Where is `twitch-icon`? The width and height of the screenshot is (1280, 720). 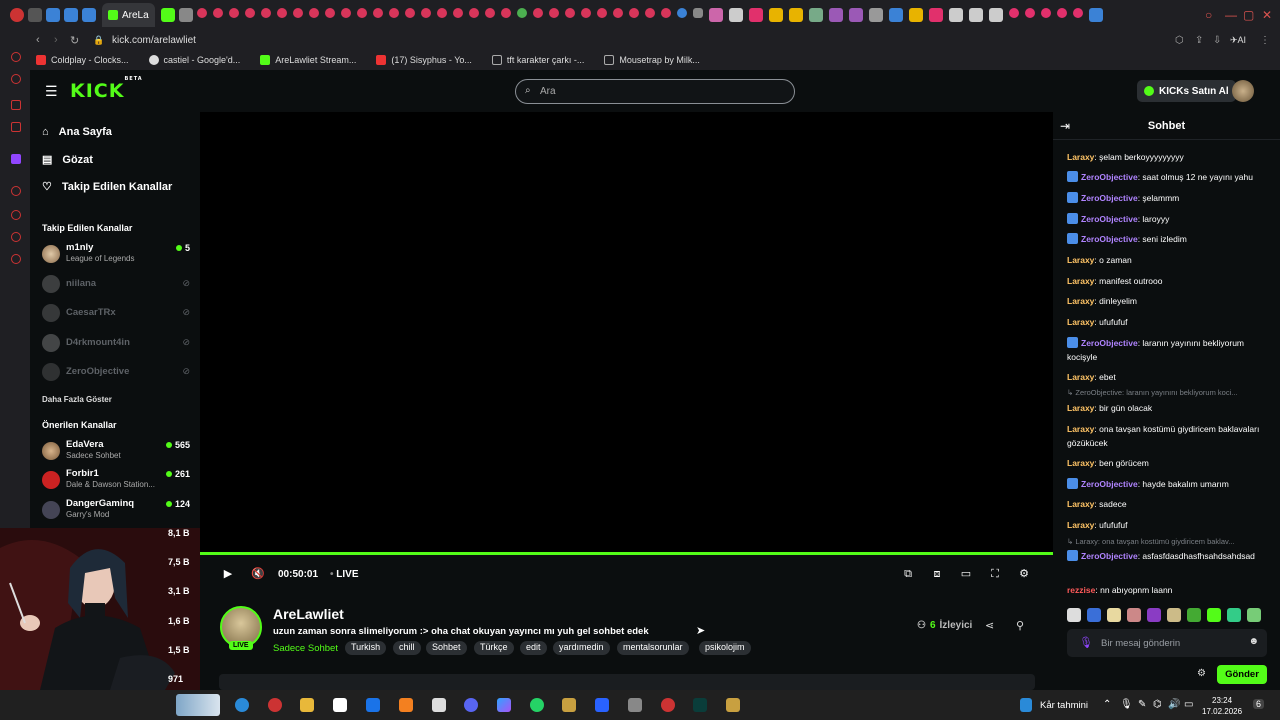 twitch-icon is located at coordinates (16, 159).